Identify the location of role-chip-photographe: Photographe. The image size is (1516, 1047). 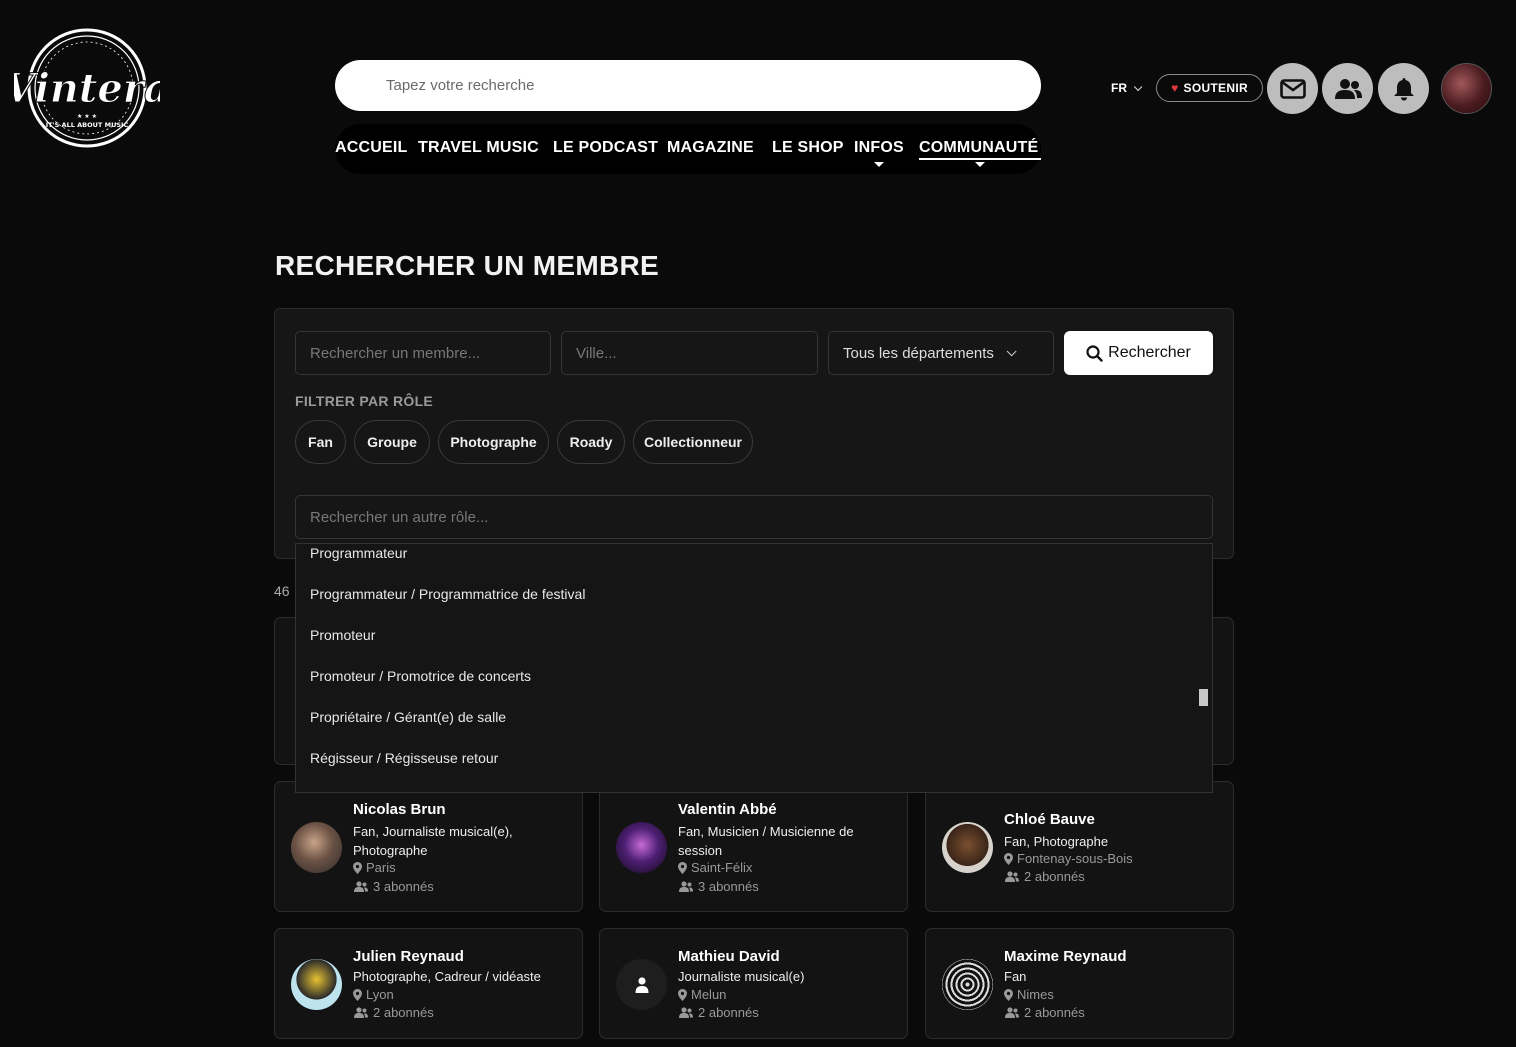
(493, 442).